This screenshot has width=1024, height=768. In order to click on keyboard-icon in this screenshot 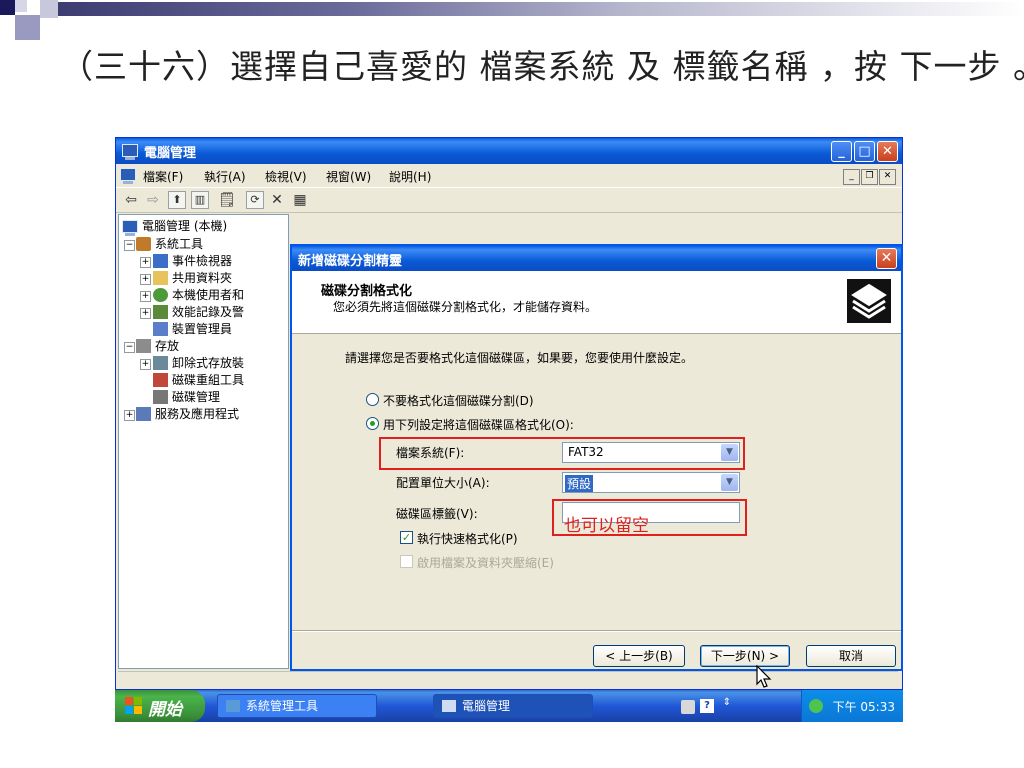, I will do `click(688, 707)`.